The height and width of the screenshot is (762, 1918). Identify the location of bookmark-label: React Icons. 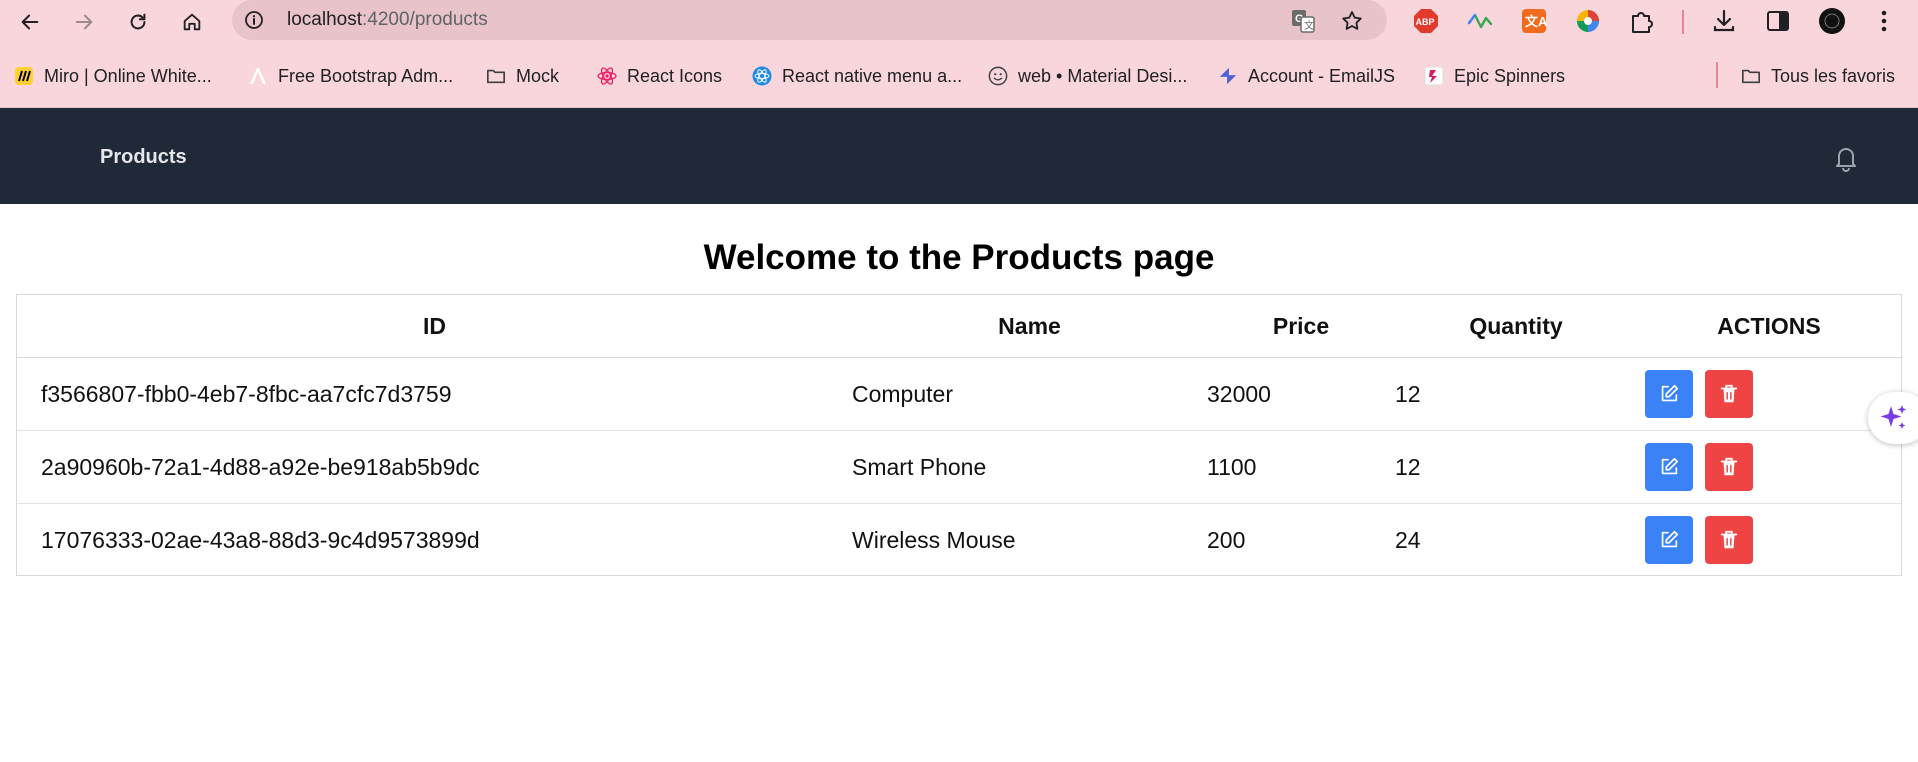
(675, 75).